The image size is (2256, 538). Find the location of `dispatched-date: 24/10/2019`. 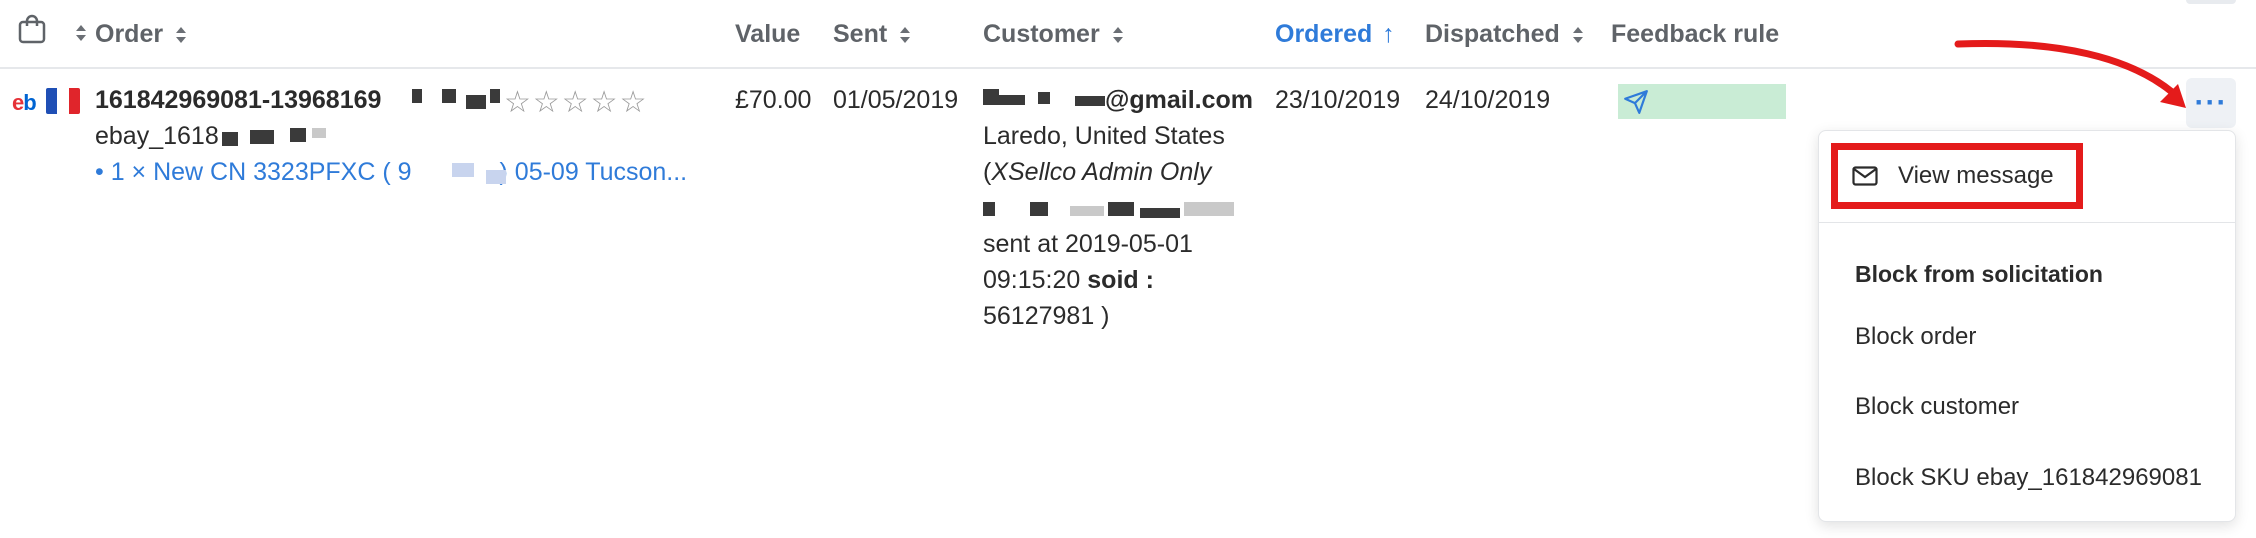

dispatched-date: 24/10/2019 is located at coordinates (1488, 100).